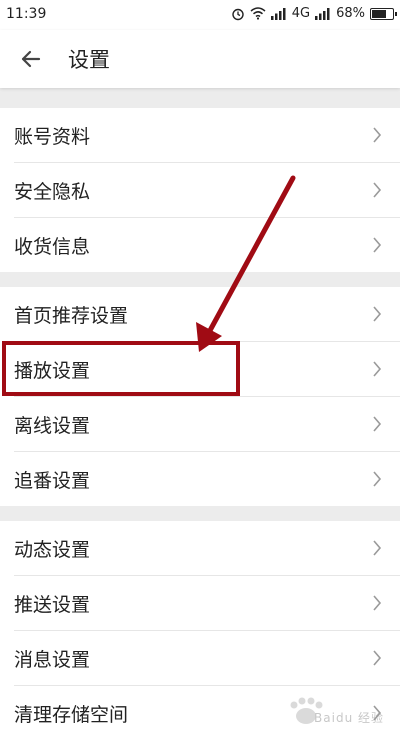 The image size is (400, 740). Describe the element at coordinates (52, 550) in the screenshot. I see `settings-item-label: 动态设置` at that location.